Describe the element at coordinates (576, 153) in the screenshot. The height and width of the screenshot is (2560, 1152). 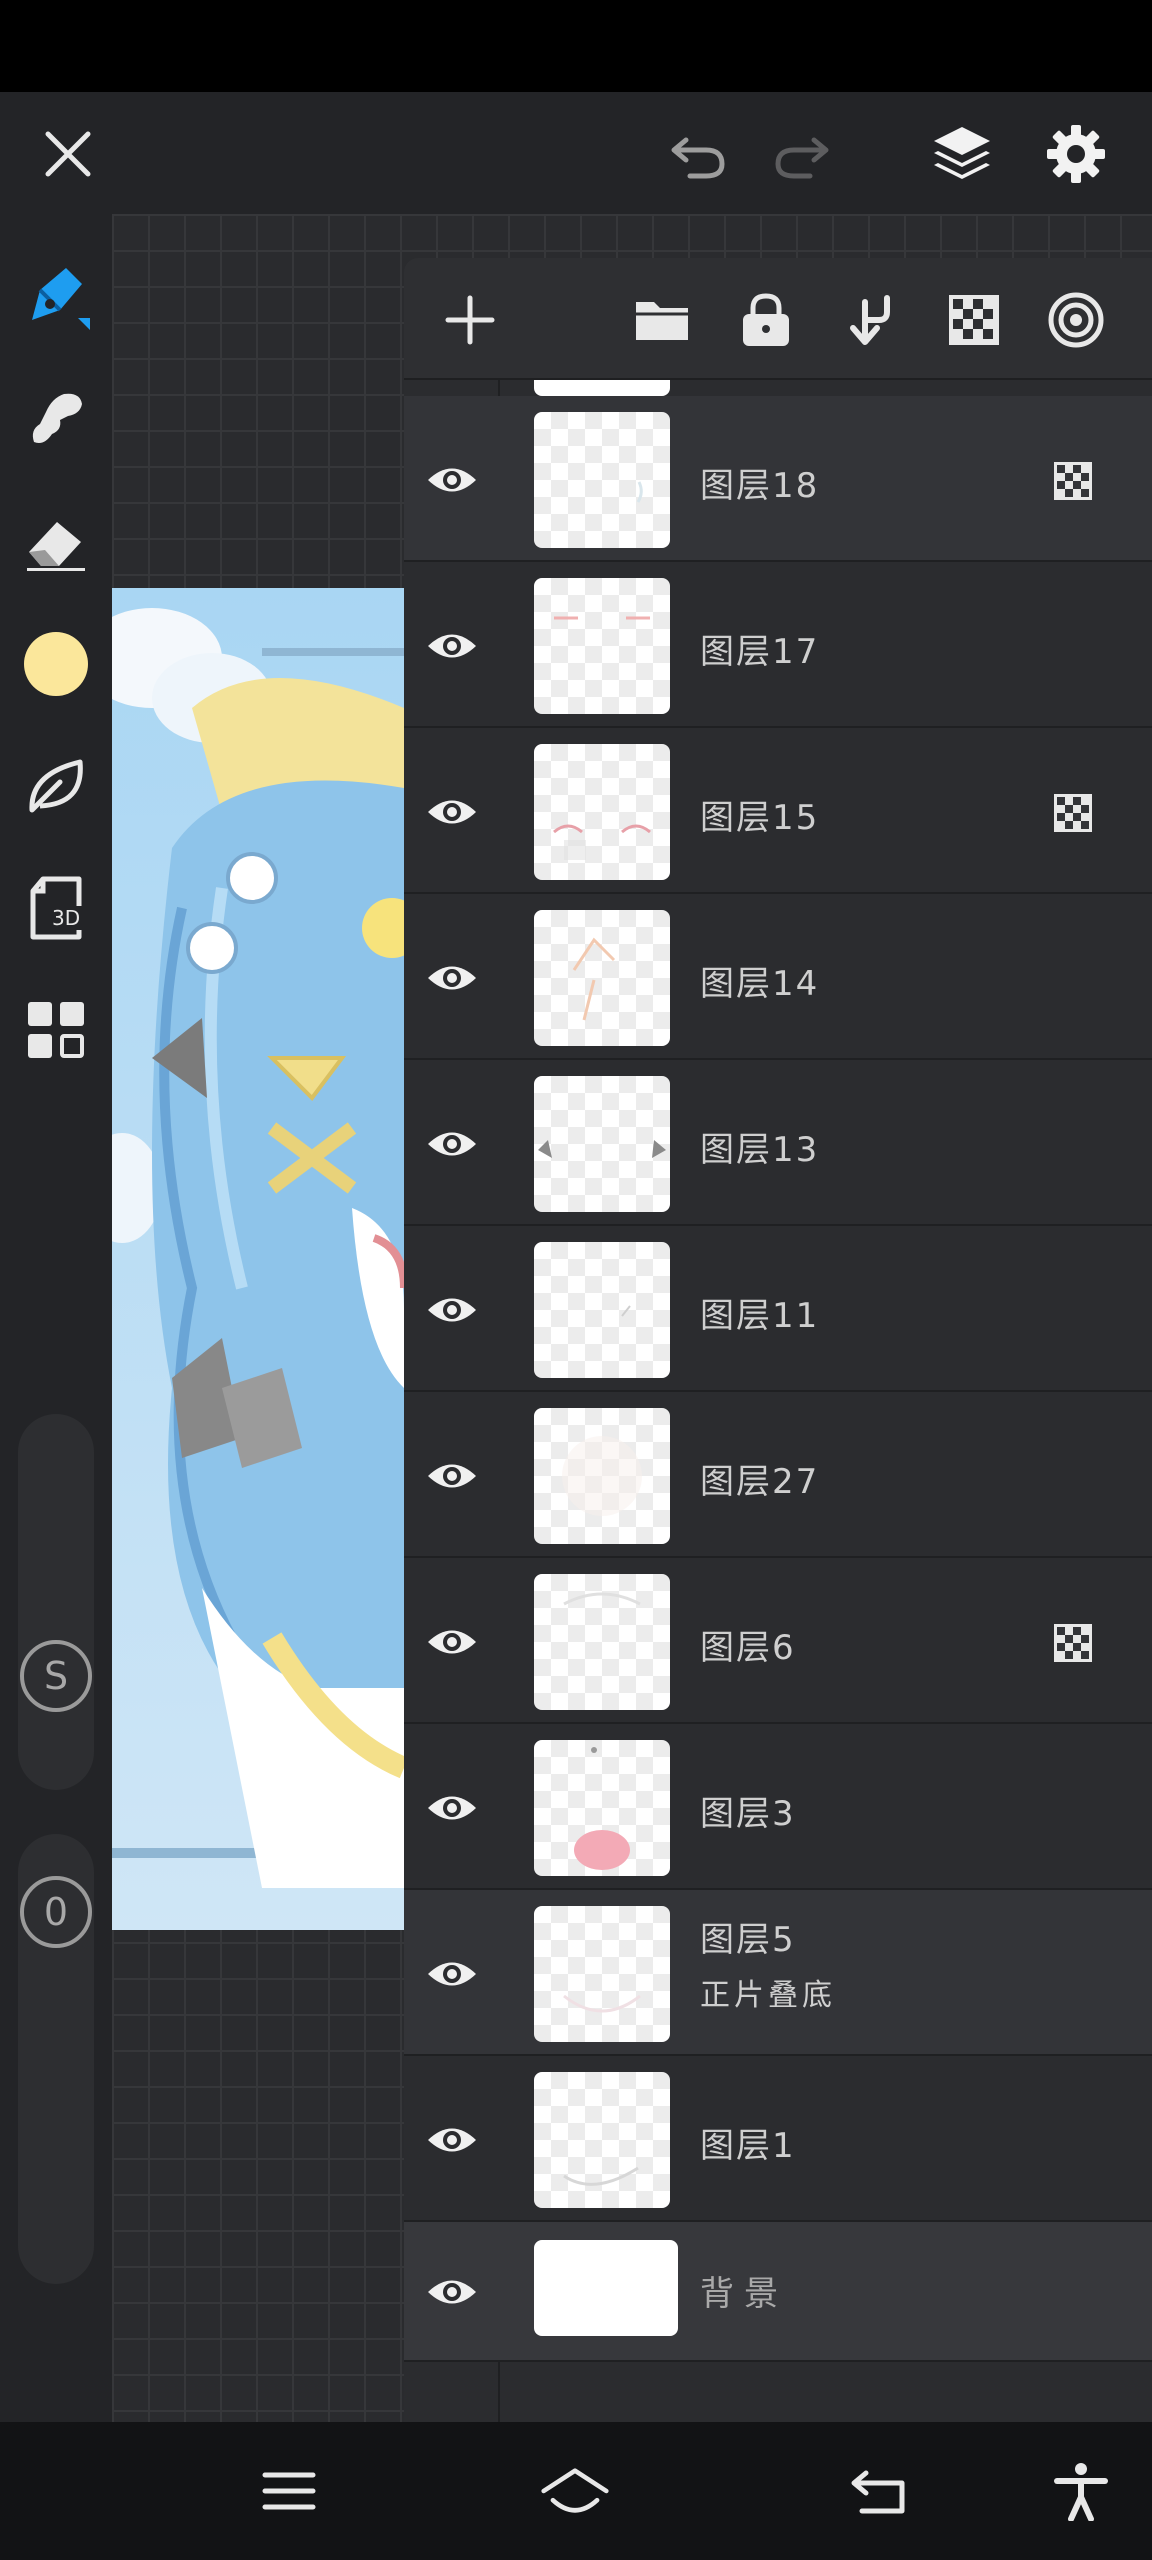
I see `top-bar` at that location.